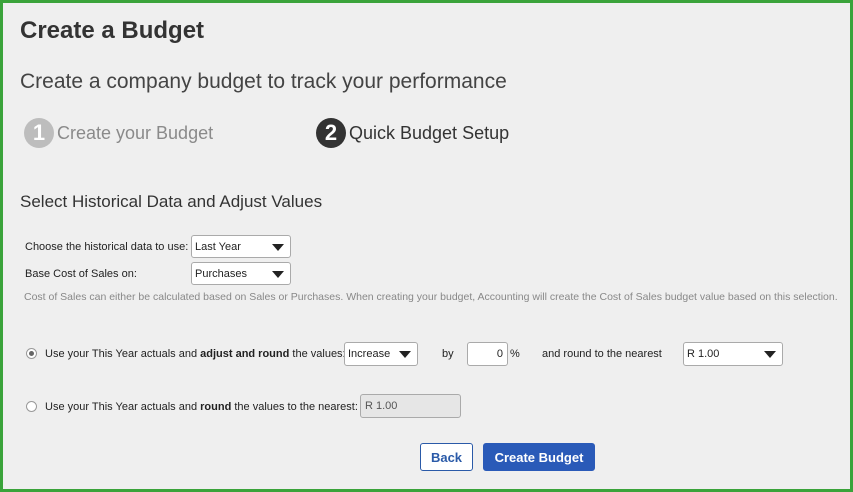 Image resolution: width=853 pixels, height=492 pixels. Describe the element at coordinates (539, 457) in the screenshot. I see `create-budget-button: Create Budget` at that location.